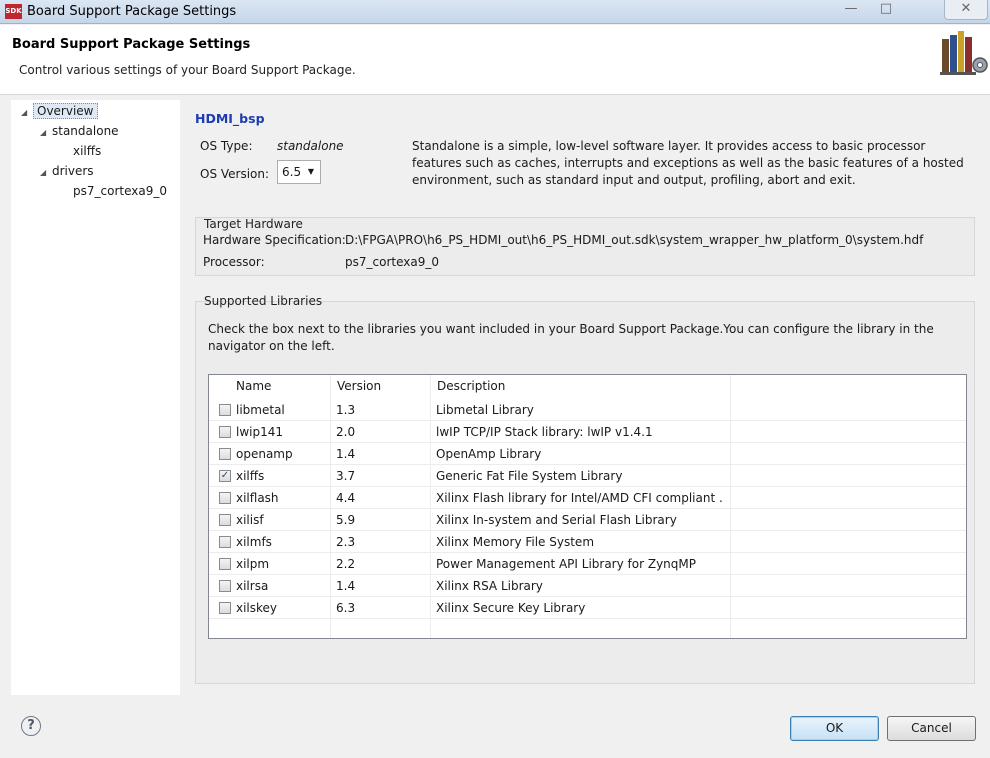  I want to click on library-description: OpenAmp Library, so click(489, 454).